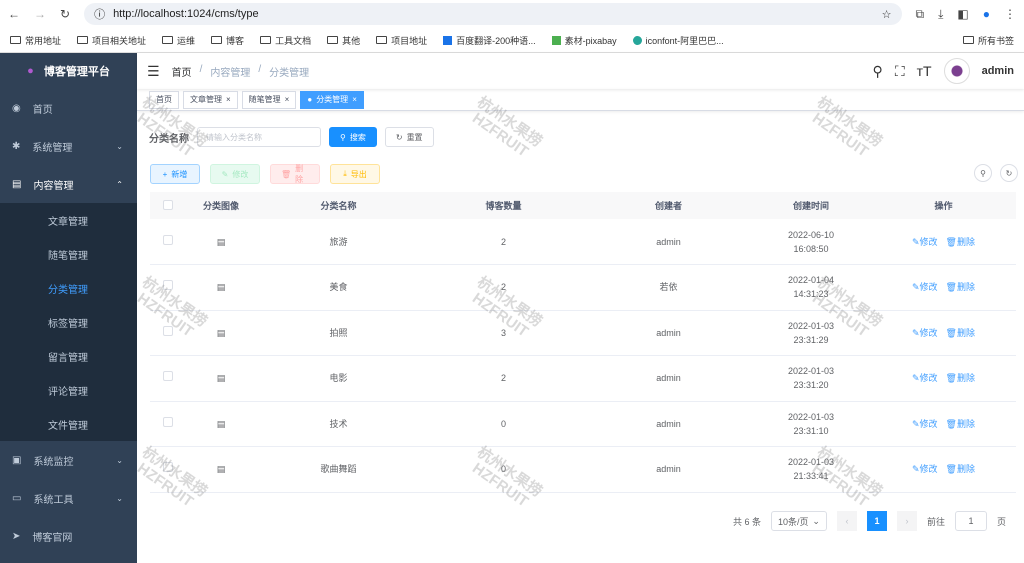 The width and height of the screenshot is (1024, 563). Describe the element at coordinates (1010, 14) in the screenshot. I see `menu-icon: ⋮` at that location.